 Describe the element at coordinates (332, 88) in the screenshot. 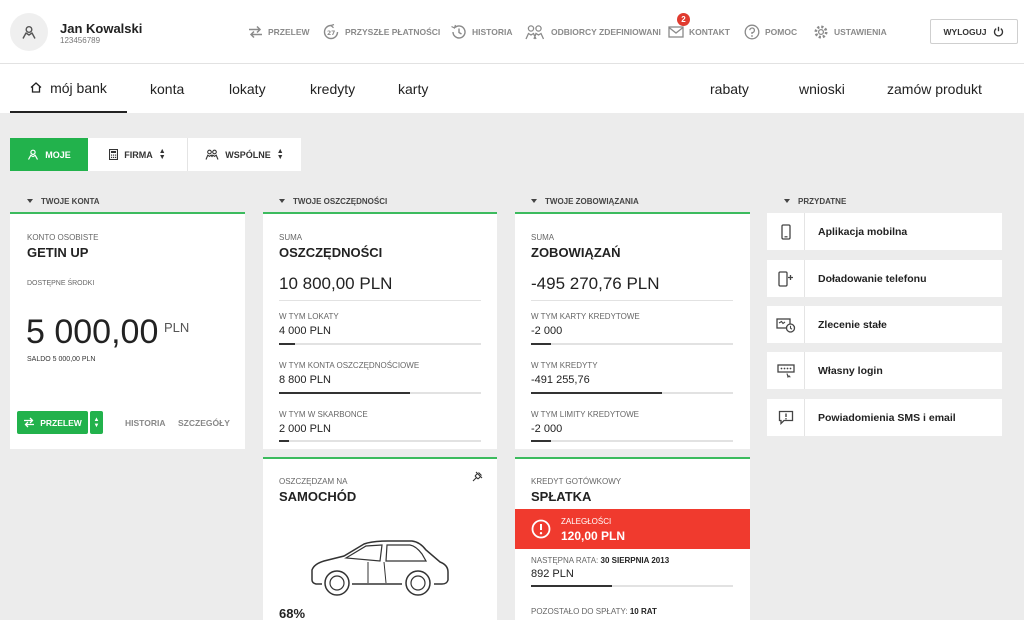

I see `tab-kredyty: kredyty` at that location.